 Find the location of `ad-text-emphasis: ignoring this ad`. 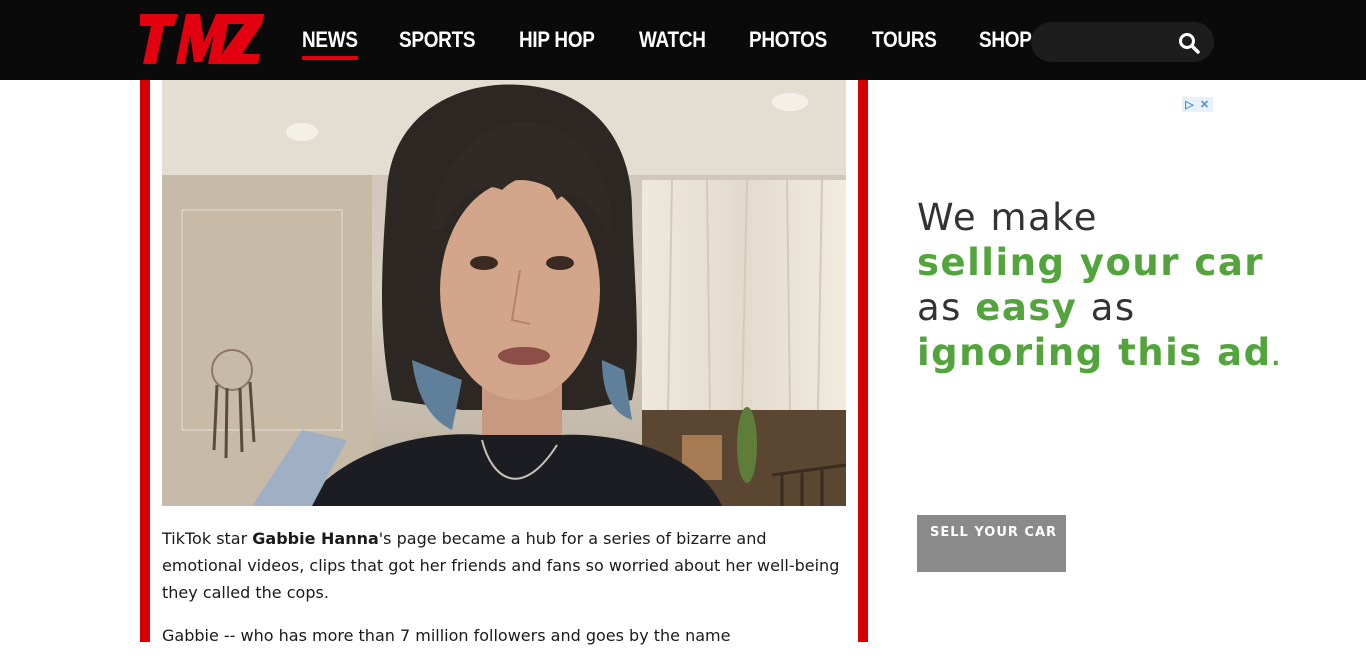

ad-text-emphasis: ignoring this ad is located at coordinates (1094, 352).